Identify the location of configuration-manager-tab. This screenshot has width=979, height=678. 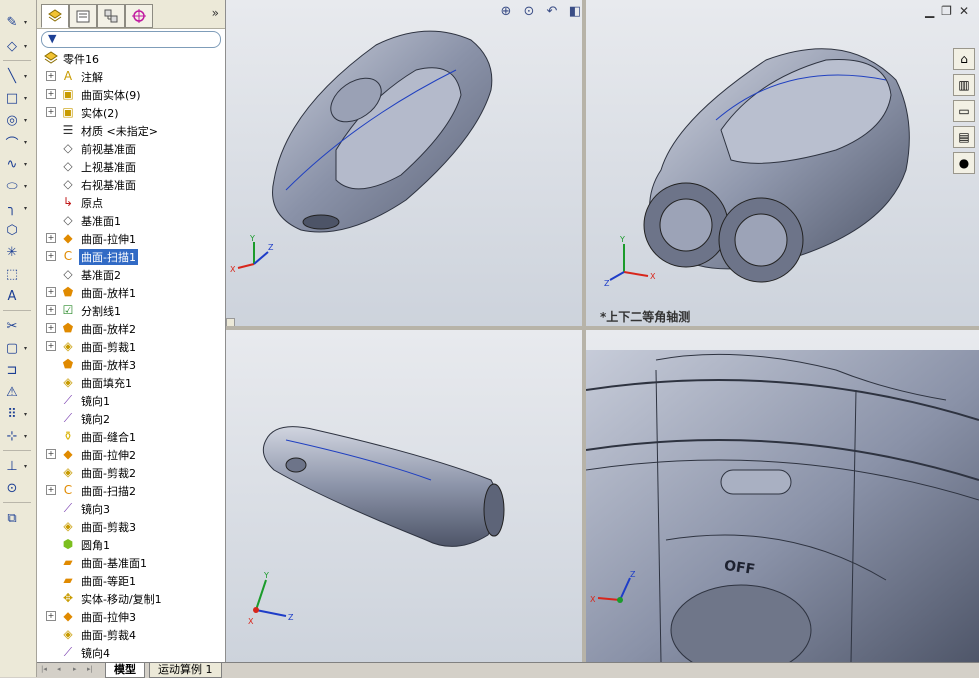
(111, 16).